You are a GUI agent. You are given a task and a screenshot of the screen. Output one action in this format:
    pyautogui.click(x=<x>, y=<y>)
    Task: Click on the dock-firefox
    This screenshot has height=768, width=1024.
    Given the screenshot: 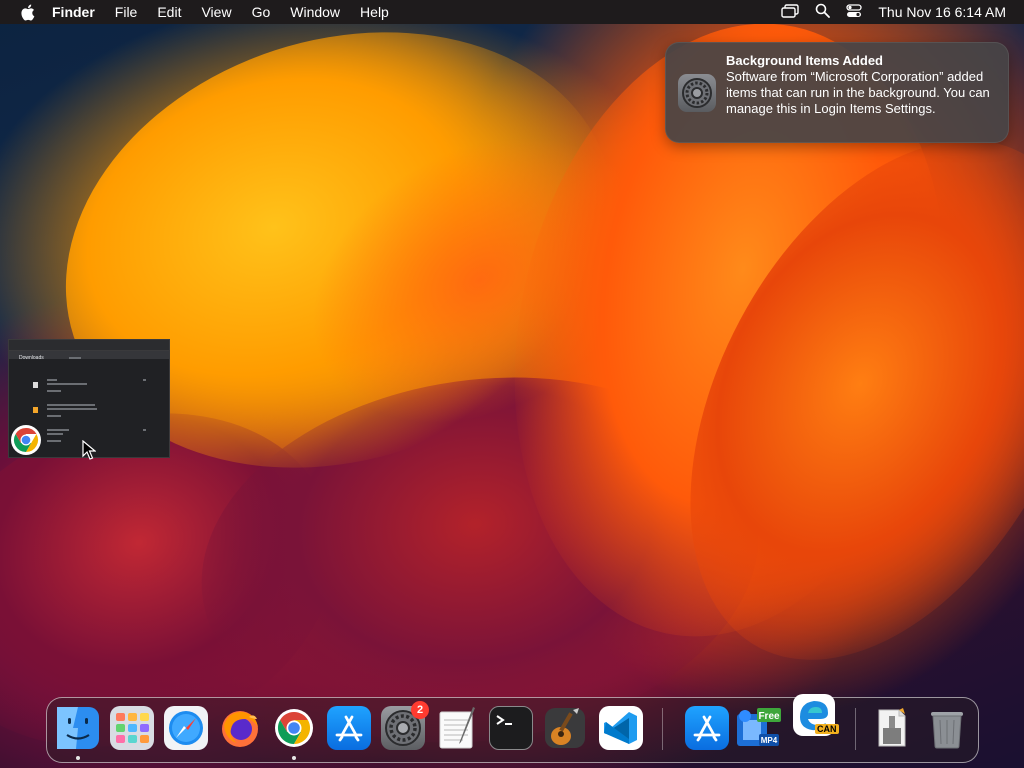 What is the action you would take?
    pyautogui.click(x=240, y=728)
    